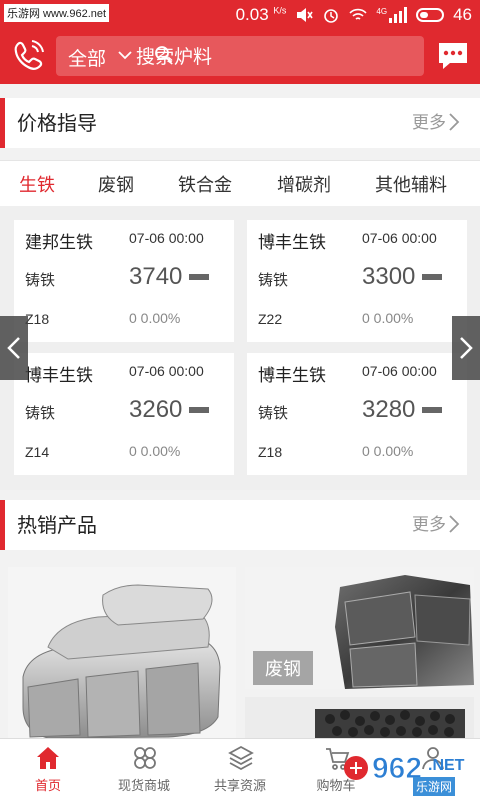  Describe the element at coordinates (124, 281) in the screenshot. I see `price-card: 建邦生铁 07-06 00:00 铸铁 3740 Z18 0 0.00%` at that location.